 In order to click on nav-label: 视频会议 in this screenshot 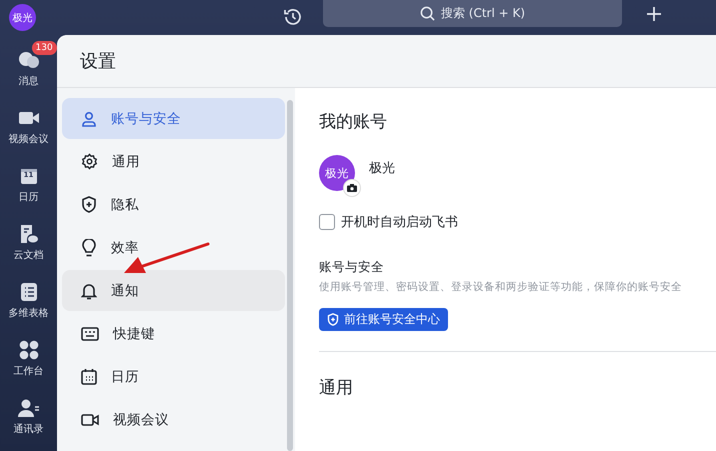, I will do `click(28, 139)`.